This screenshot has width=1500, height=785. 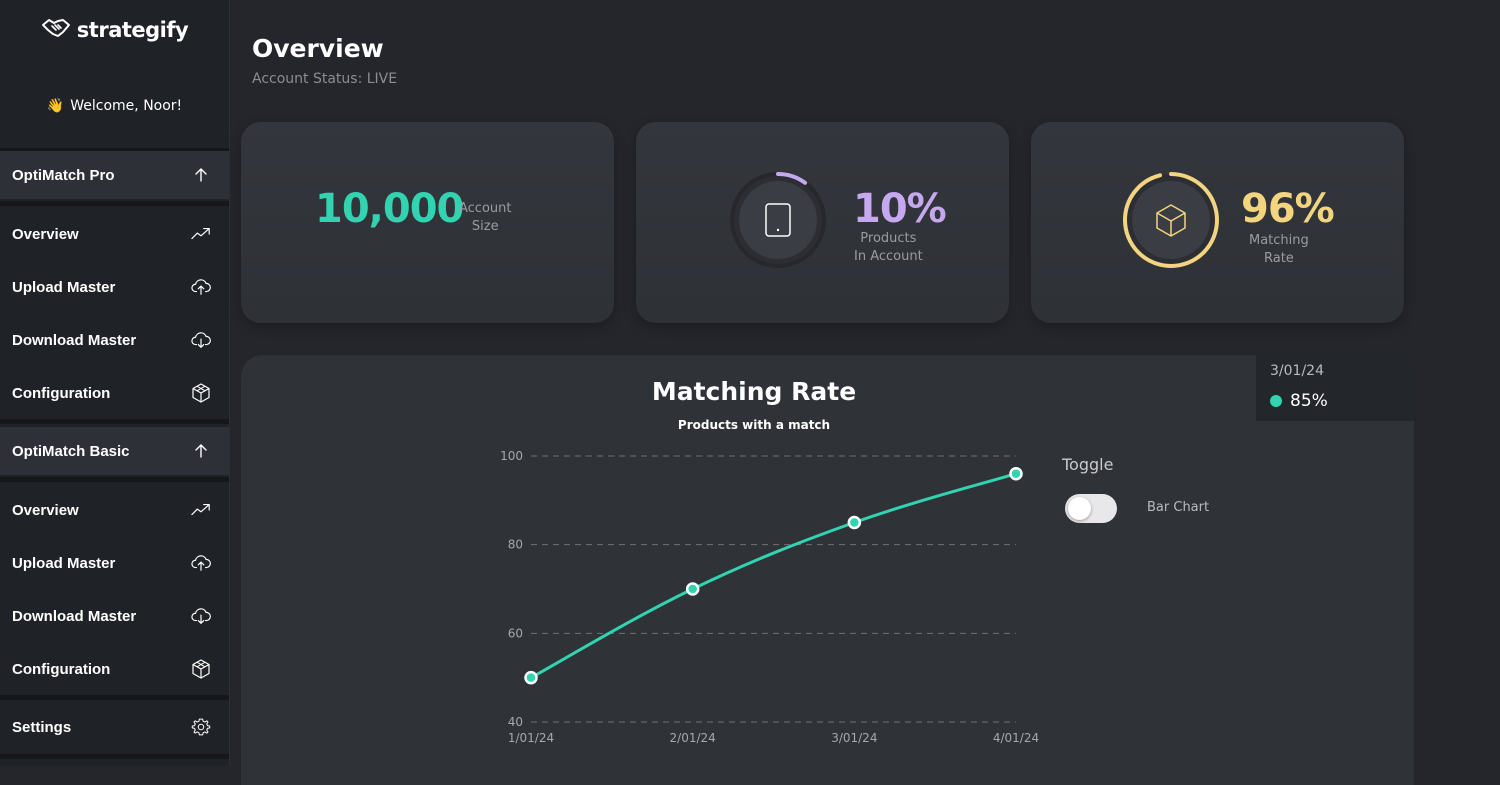 What do you see at coordinates (1178, 507) in the screenshot?
I see `toggle-label: Bar Chart` at bounding box center [1178, 507].